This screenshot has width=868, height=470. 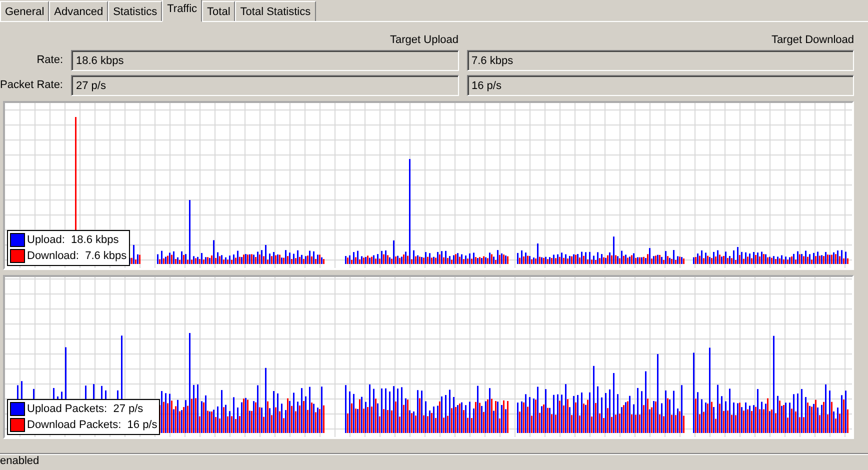 I want to click on tab: Statistics, so click(x=135, y=11).